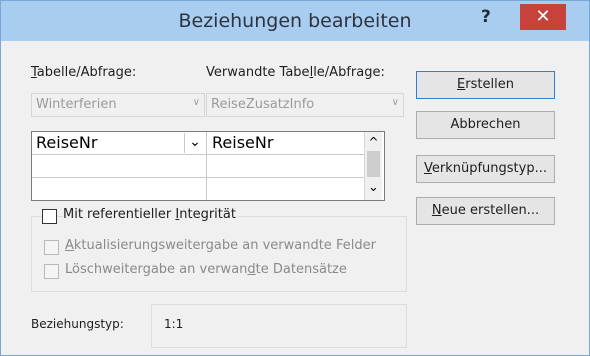  Describe the element at coordinates (295, 72) in the screenshot. I see `related-table-query-label: Verwandte Tabelle/Abfrage:` at that location.